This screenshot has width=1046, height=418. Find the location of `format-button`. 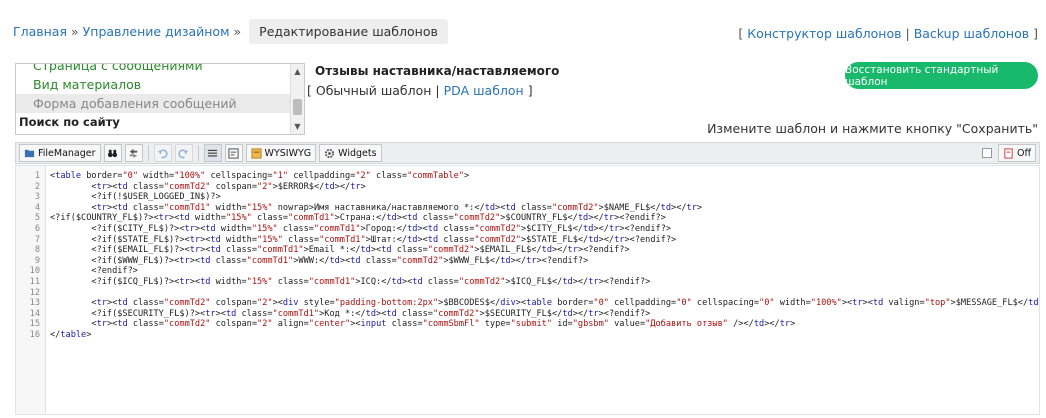

format-button is located at coordinates (233, 153).